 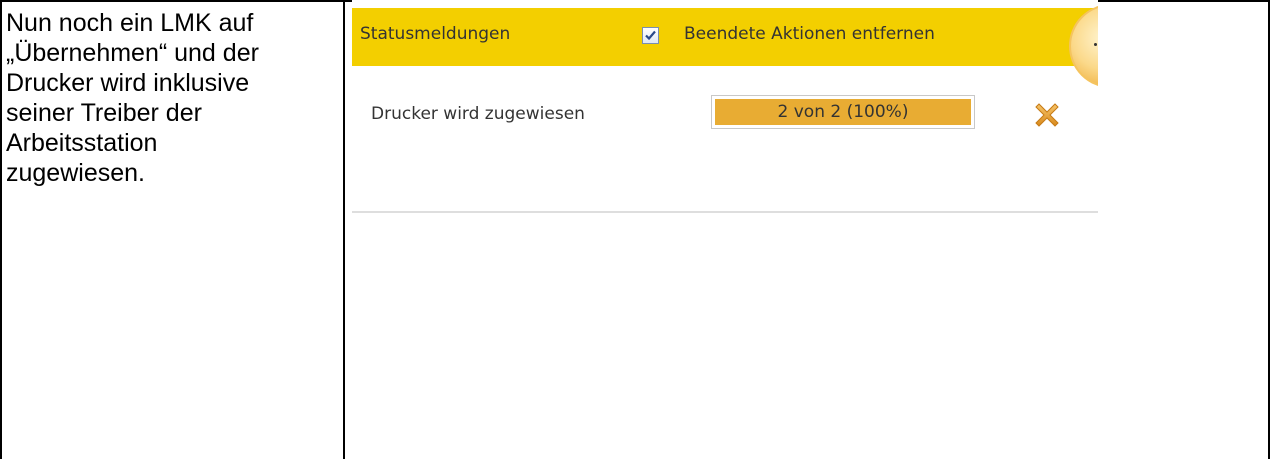 I want to click on progress-text: 2 von 2 (100%), so click(x=843, y=112).